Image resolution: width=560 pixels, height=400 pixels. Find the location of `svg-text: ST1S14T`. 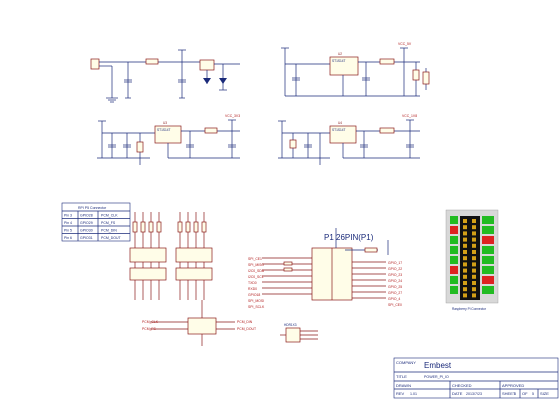

svg-text: ST1S14T is located at coordinates (164, 130).